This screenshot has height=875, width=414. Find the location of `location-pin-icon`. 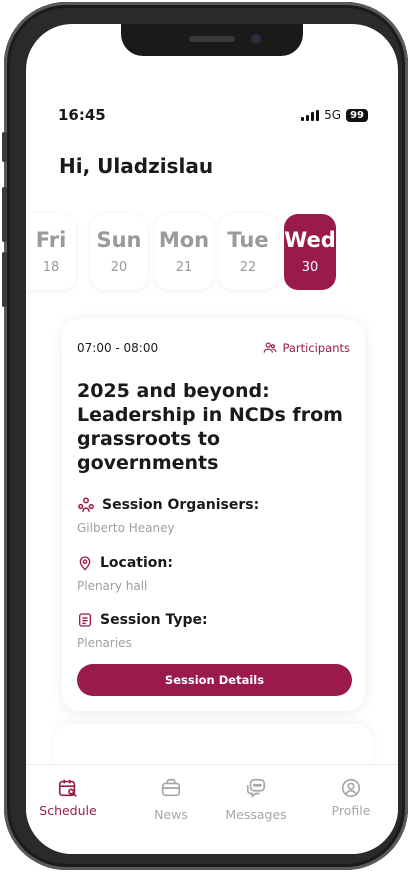

location-pin-icon is located at coordinates (85, 563).